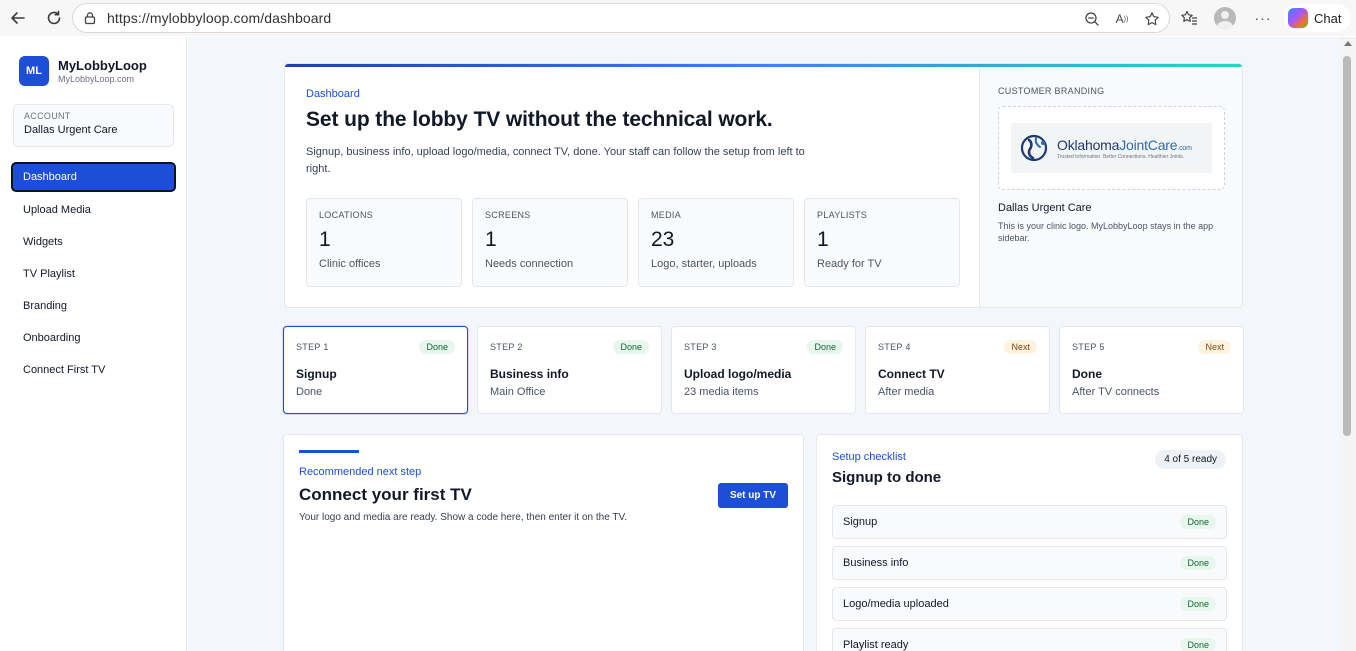  What do you see at coordinates (309, 392) in the screenshot?
I see `step-sub: Done` at bounding box center [309, 392].